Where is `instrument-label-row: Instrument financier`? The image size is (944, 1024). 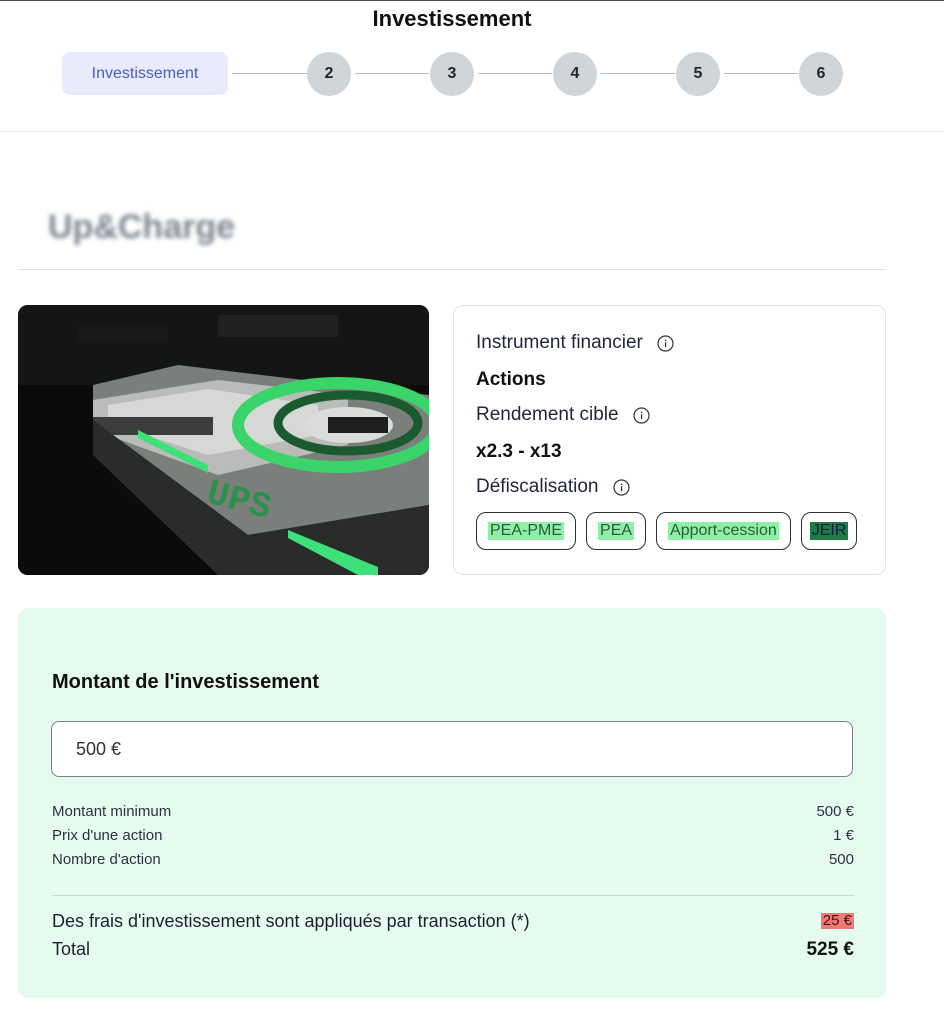 instrument-label-row: Instrument financier is located at coordinates (575, 343).